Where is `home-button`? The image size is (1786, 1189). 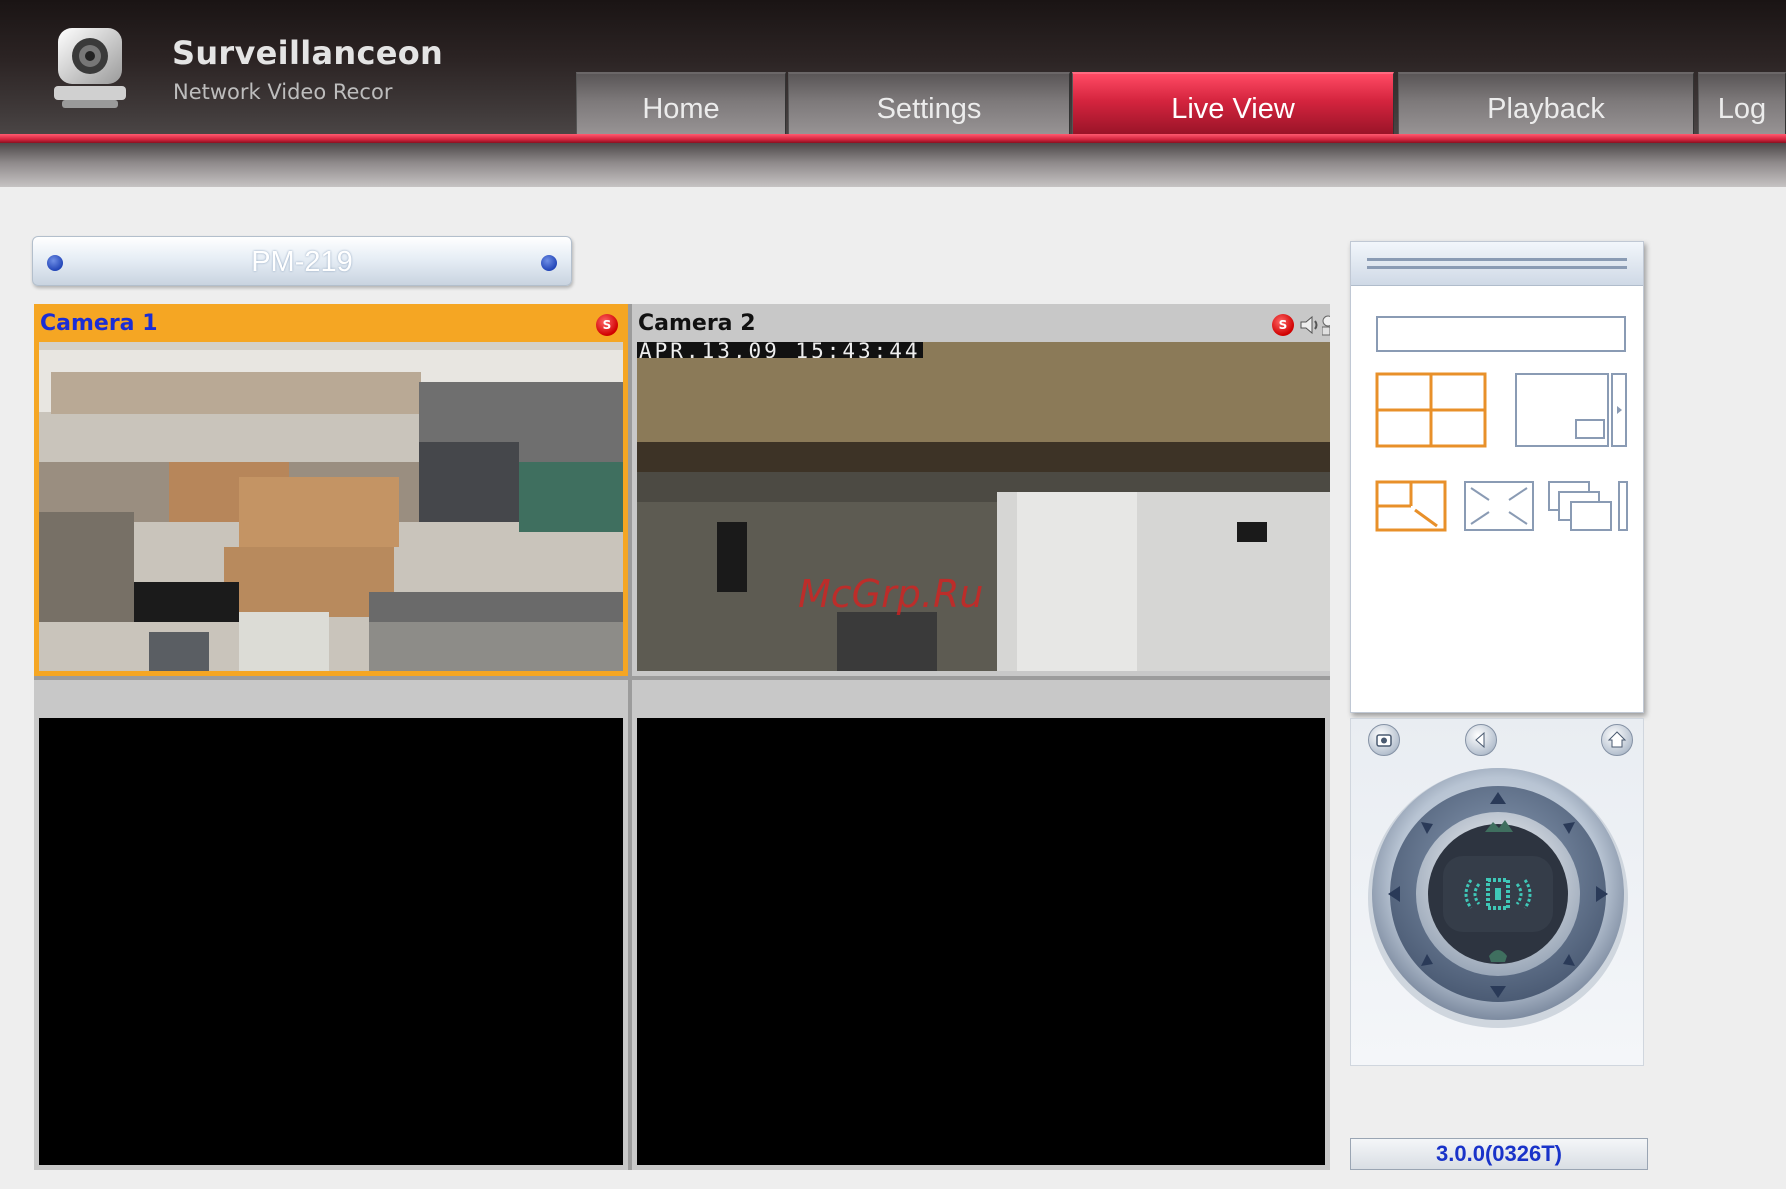 home-button is located at coordinates (1617, 740).